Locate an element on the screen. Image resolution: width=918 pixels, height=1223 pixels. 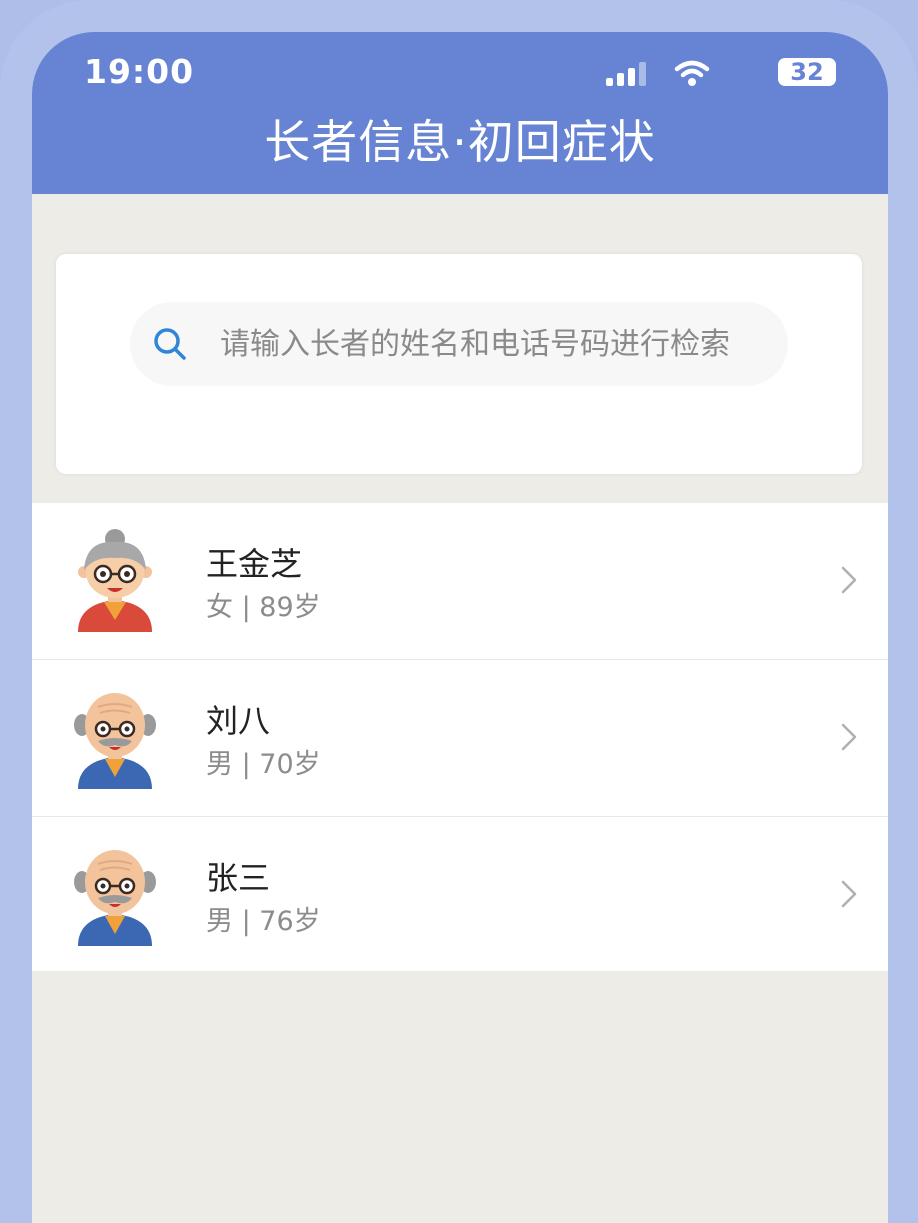
elder-name: 张三 is located at coordinates (238, 878).